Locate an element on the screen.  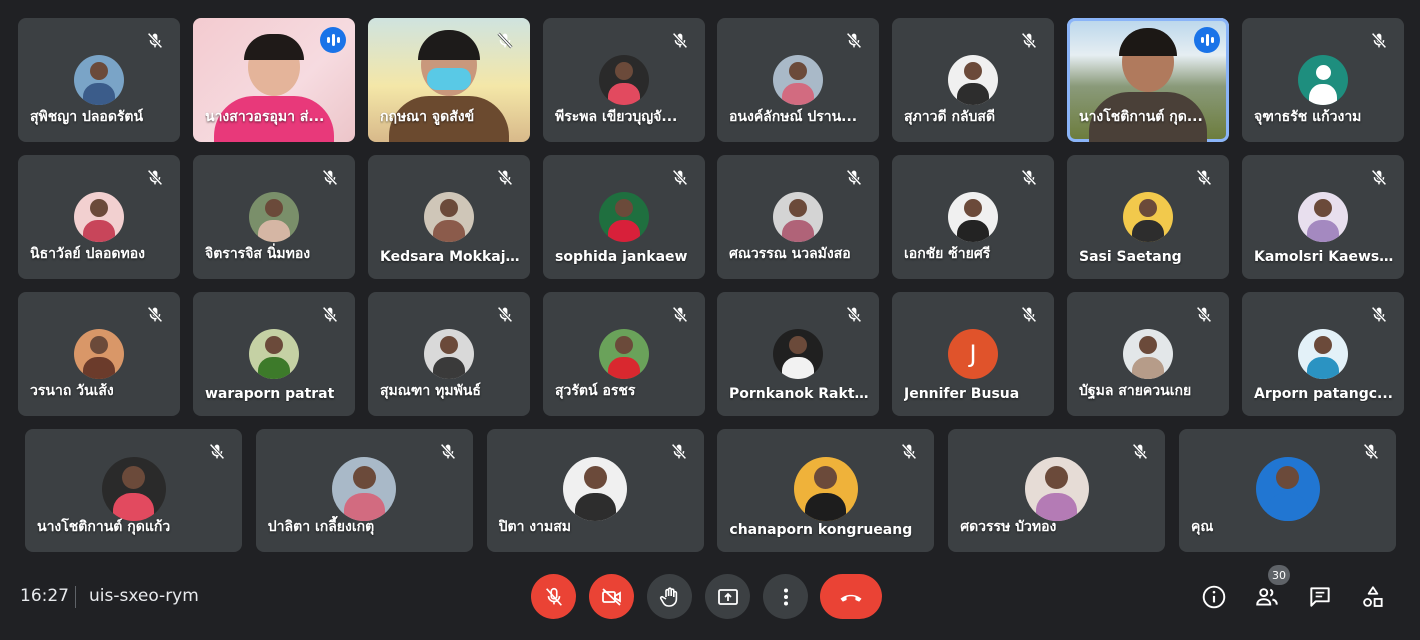
participant-tile: J Jennifer Busua is located at coordinates (973, 354).